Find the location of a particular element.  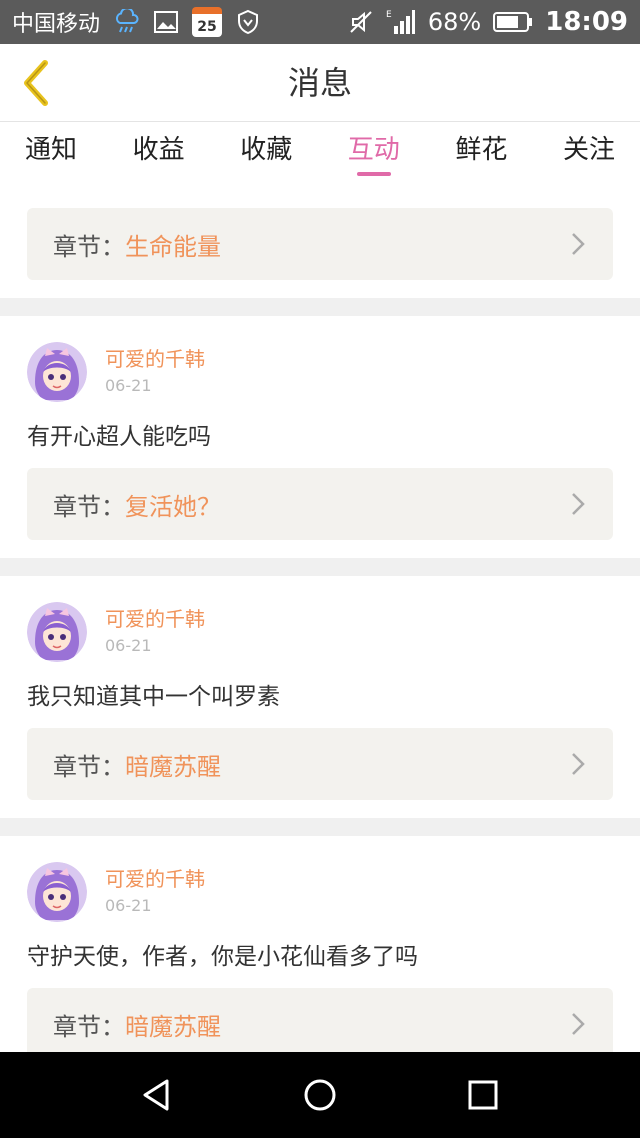

mute-icon is located at coordinates (361, 22).